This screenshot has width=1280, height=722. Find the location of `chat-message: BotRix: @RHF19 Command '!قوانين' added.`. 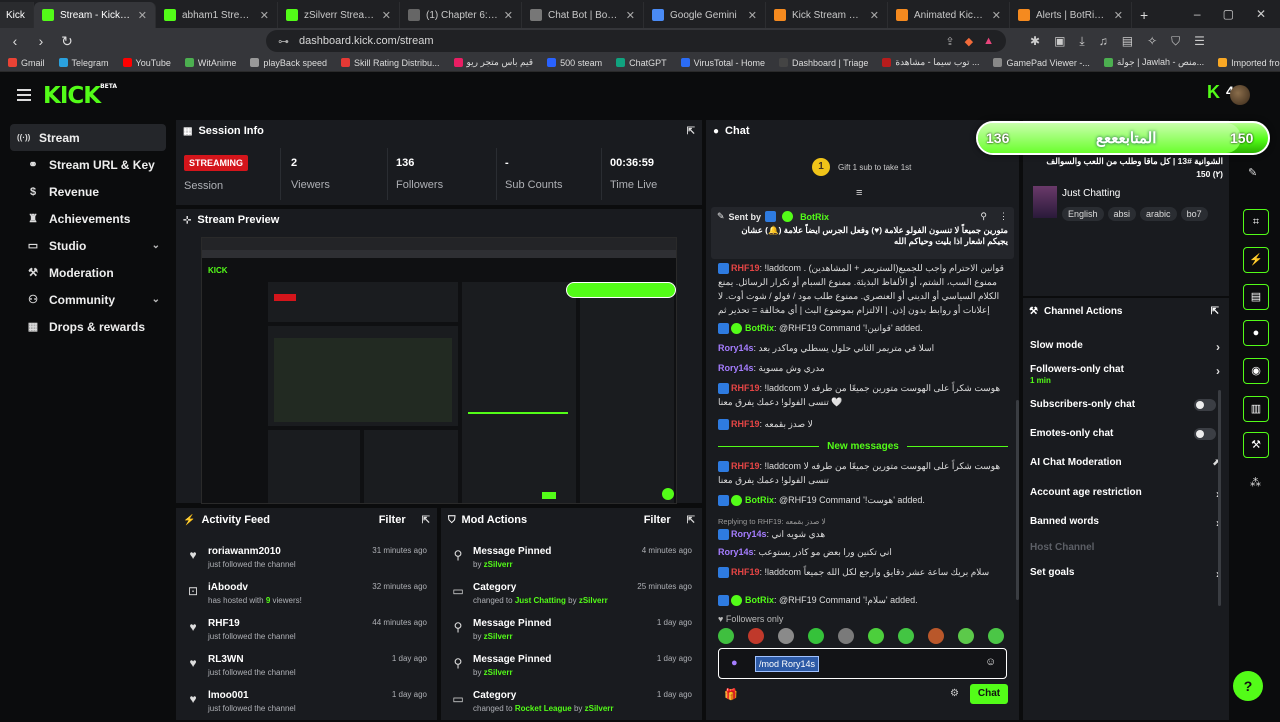

chat-message: BotRix: @RHF19 Command '!قوانين' added. is located at coordinates (863, 329).